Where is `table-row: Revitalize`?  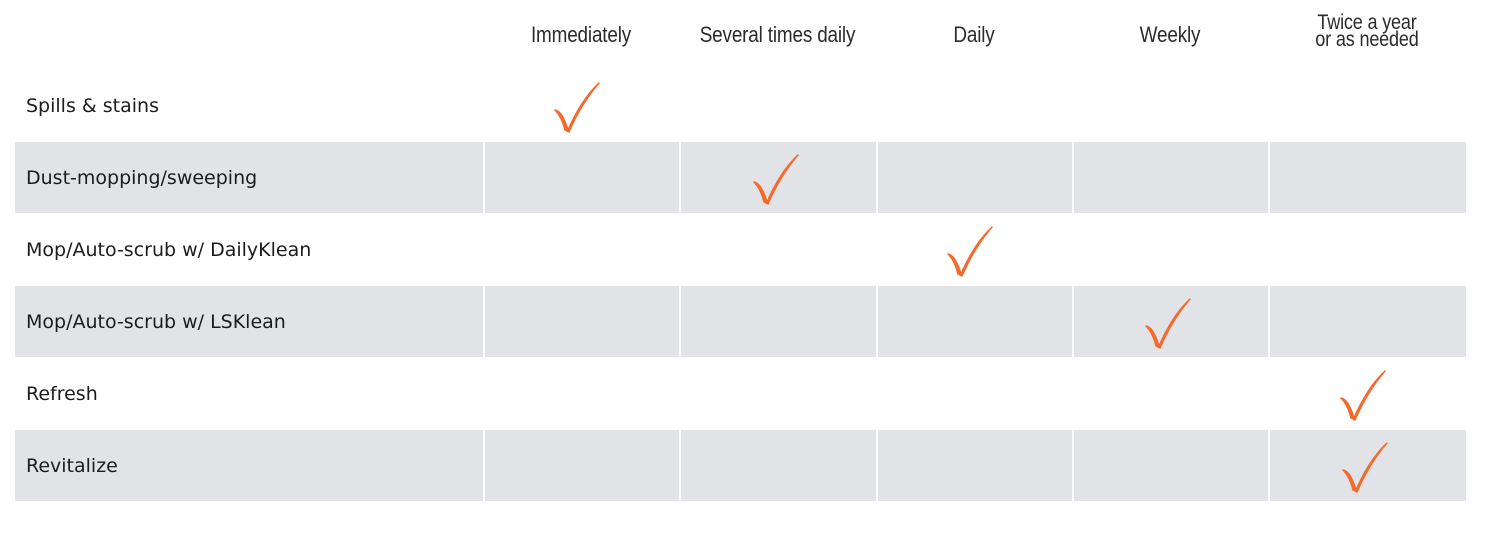 table-row: Revitalize is located at coordinates (740, 465).